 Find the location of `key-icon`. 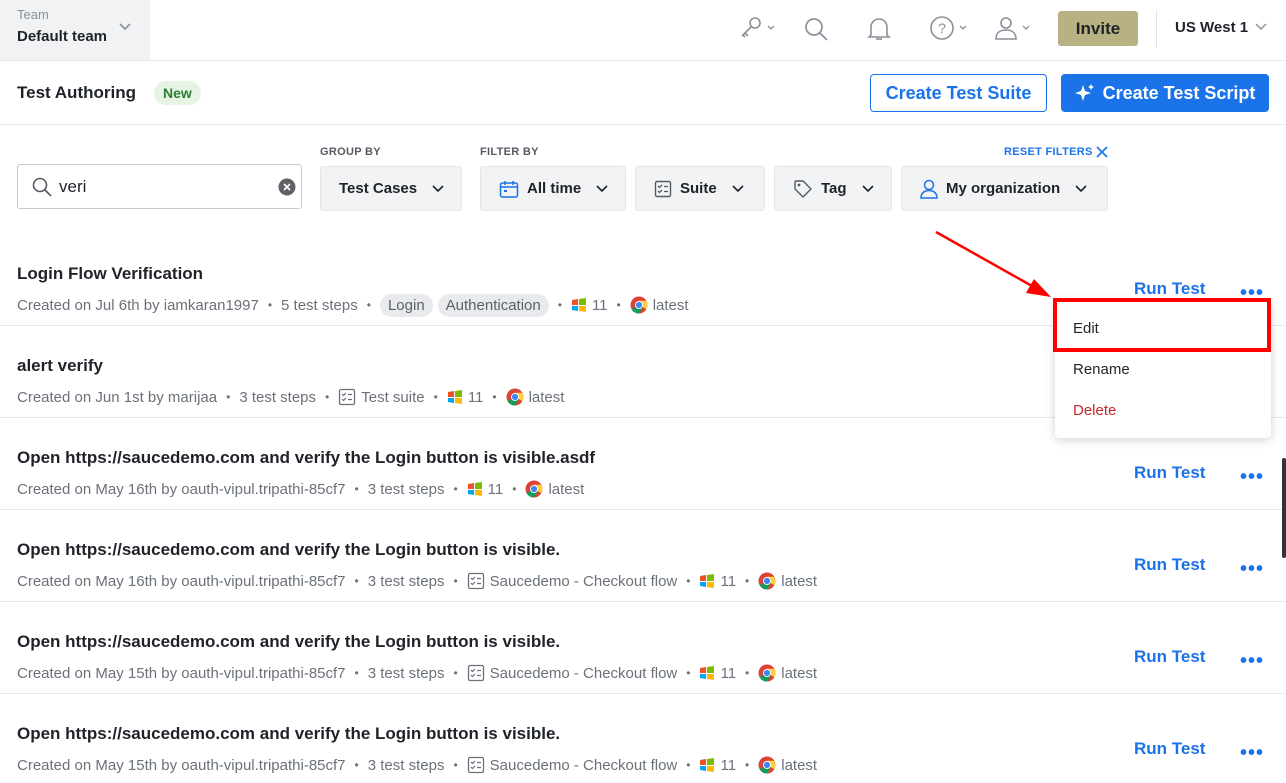

key-icon is located at coordinates (758, 29).